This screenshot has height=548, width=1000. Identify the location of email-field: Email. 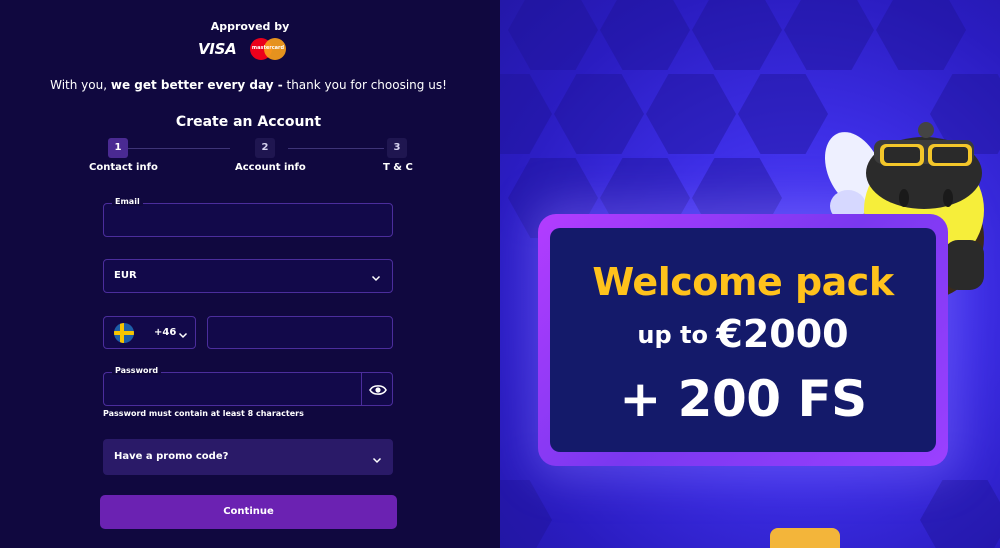
(248, 217).